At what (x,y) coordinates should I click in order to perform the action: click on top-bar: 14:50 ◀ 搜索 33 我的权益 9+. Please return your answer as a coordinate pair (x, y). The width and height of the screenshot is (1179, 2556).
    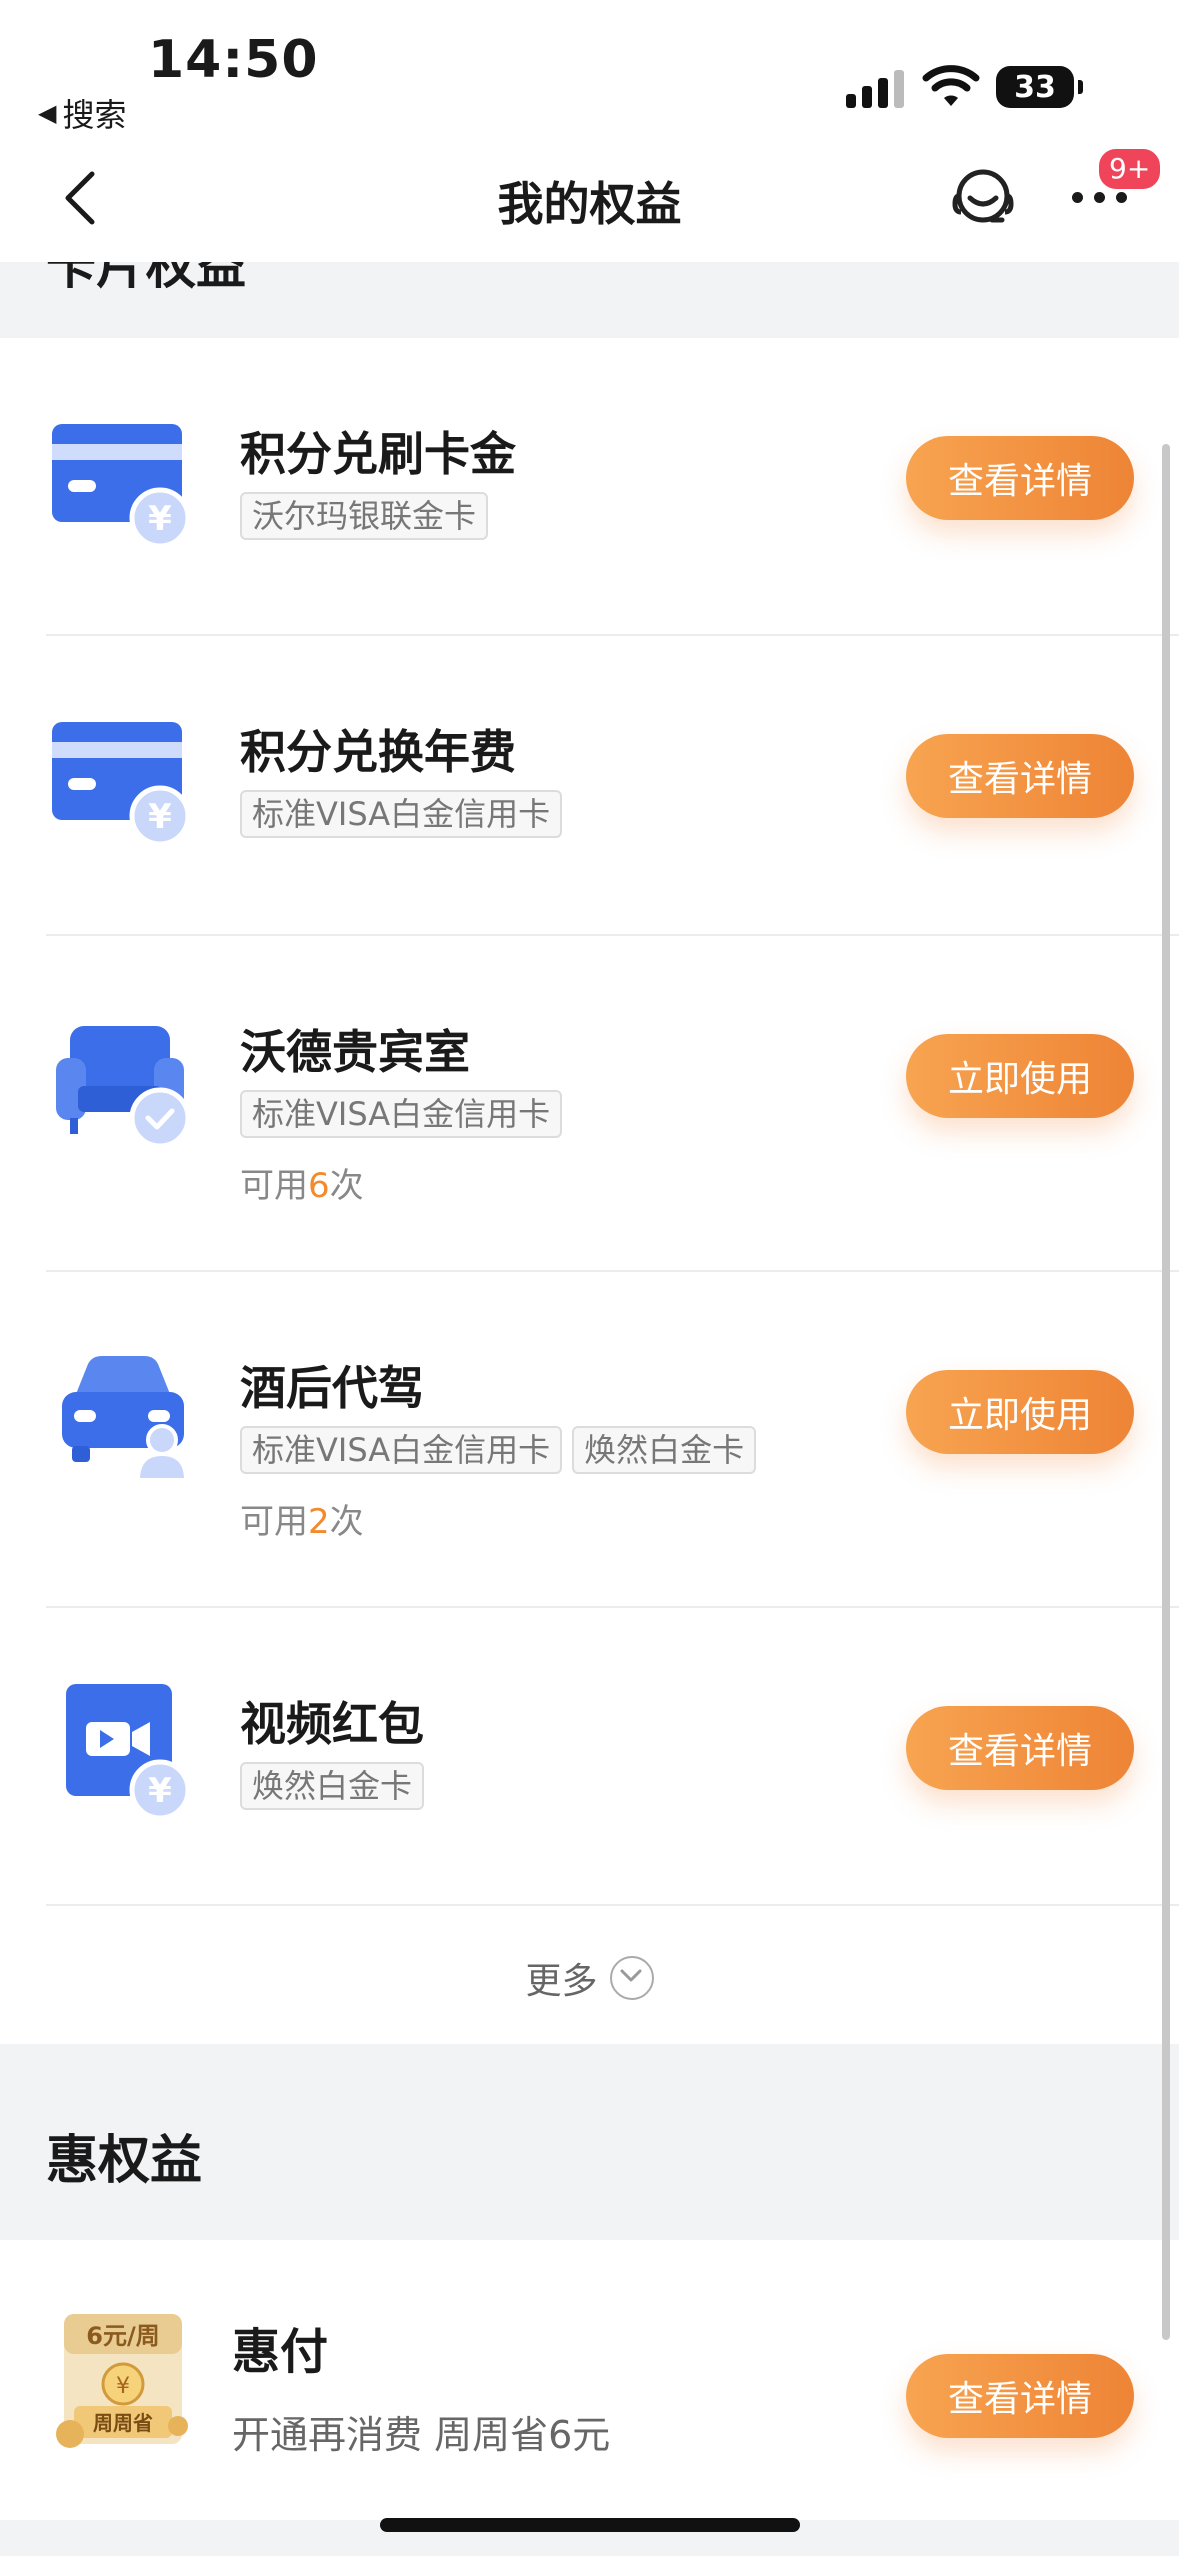
    Looking at the image, I should click on (589, 131).